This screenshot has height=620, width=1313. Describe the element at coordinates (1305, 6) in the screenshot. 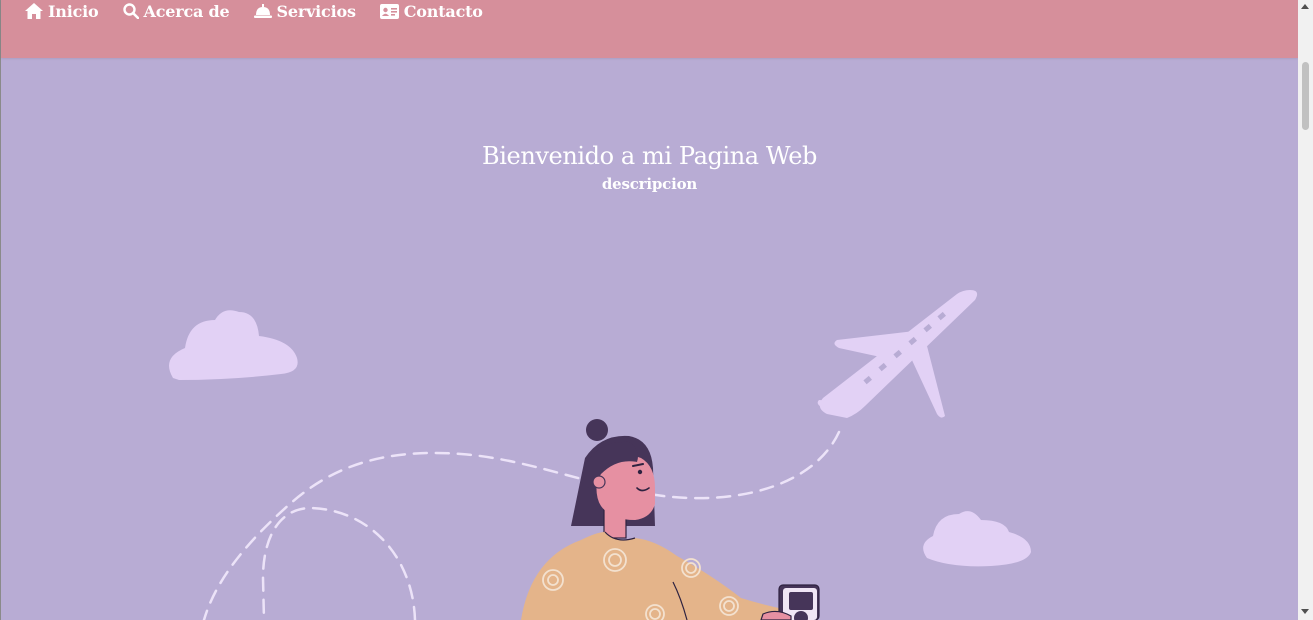

I see `scroll-up-arrow-icon` at that location.